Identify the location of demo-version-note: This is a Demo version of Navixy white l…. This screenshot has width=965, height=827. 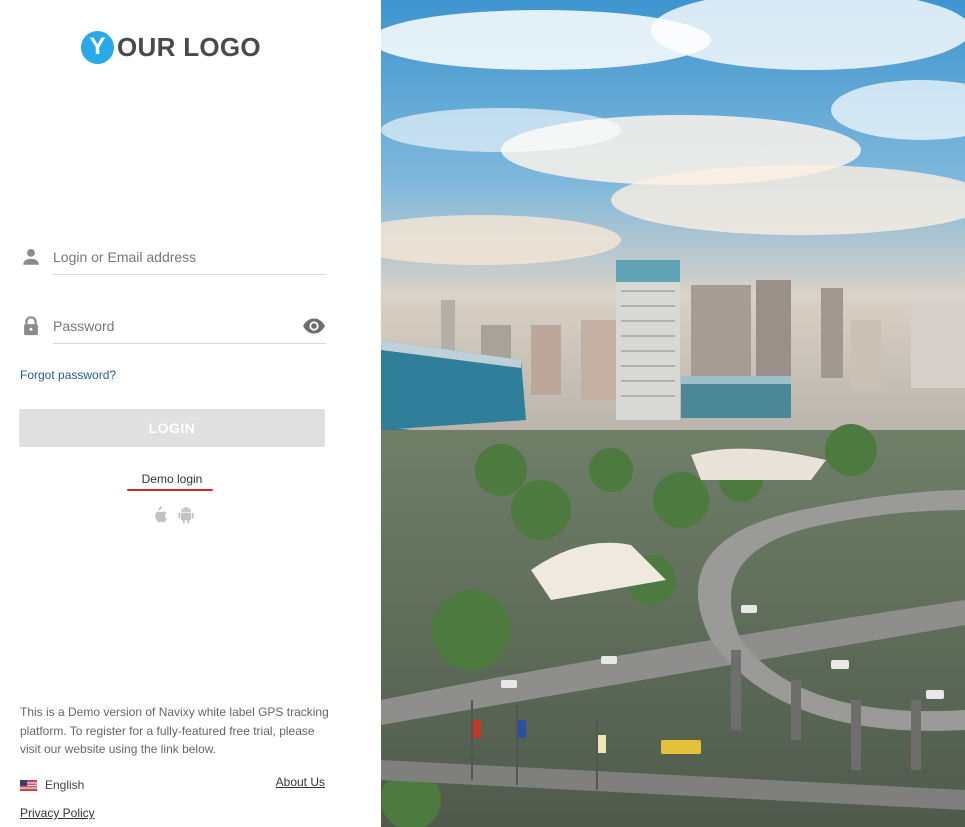
(174, 730).